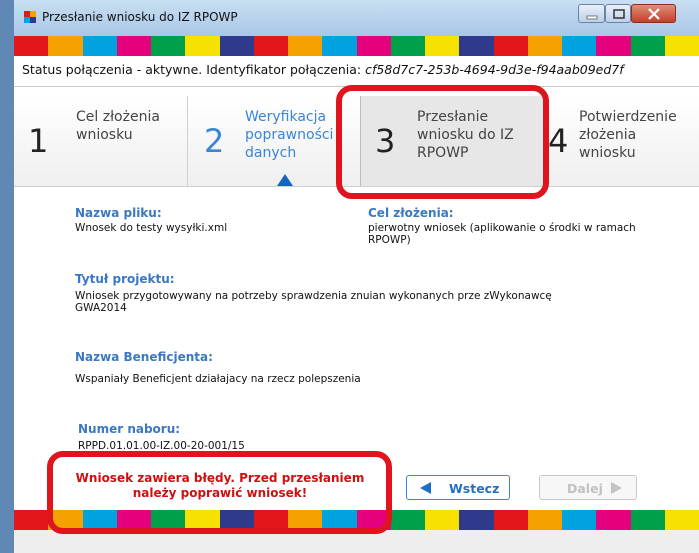 This screenshot has height=553, width=699. I want to click on step-3: 3 Przesłanie wniosku do IZ RPOWP, so click(454, 141).